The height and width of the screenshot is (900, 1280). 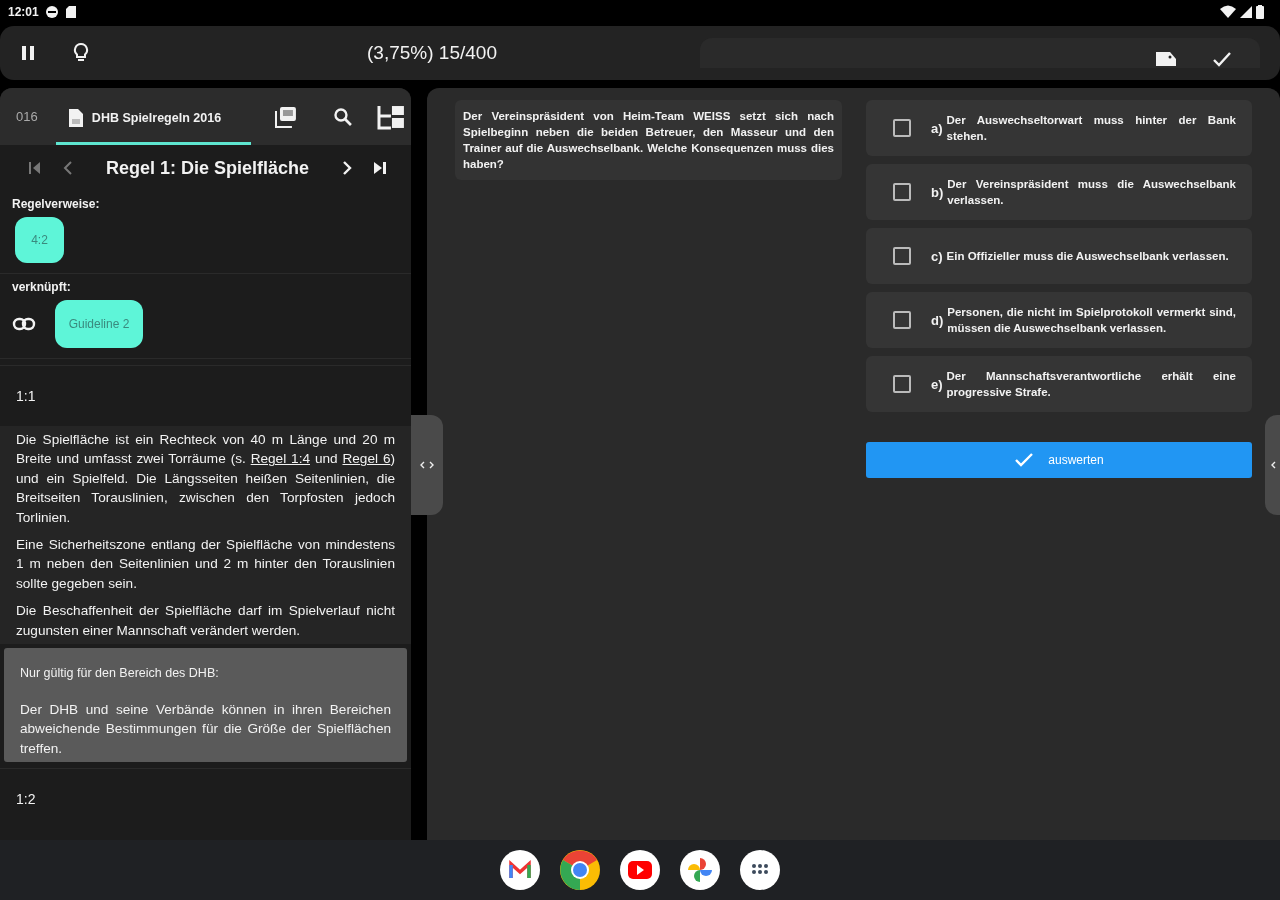 What do you see at coordinates (432, 53) in the screenshot?
I see `progress-title: (3,75%) 15/400` at bounding box center [432, 53].